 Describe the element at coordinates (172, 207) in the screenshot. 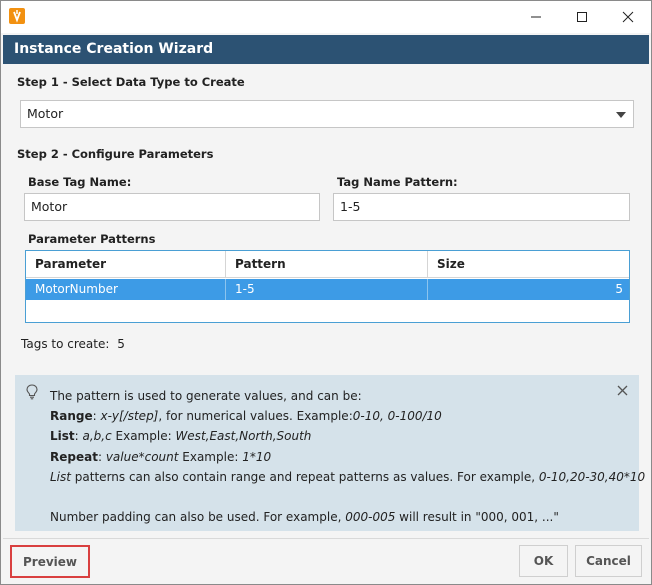

I see `base-tag-input: Motor` at that location.